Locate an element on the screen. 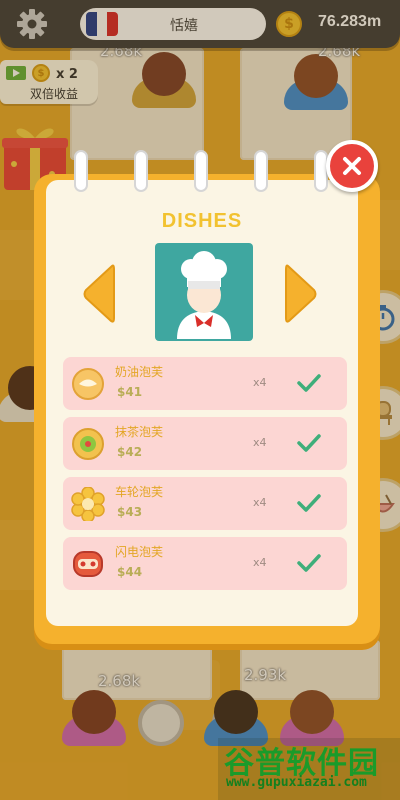  chef-icon is located at coordinates (204, 295).